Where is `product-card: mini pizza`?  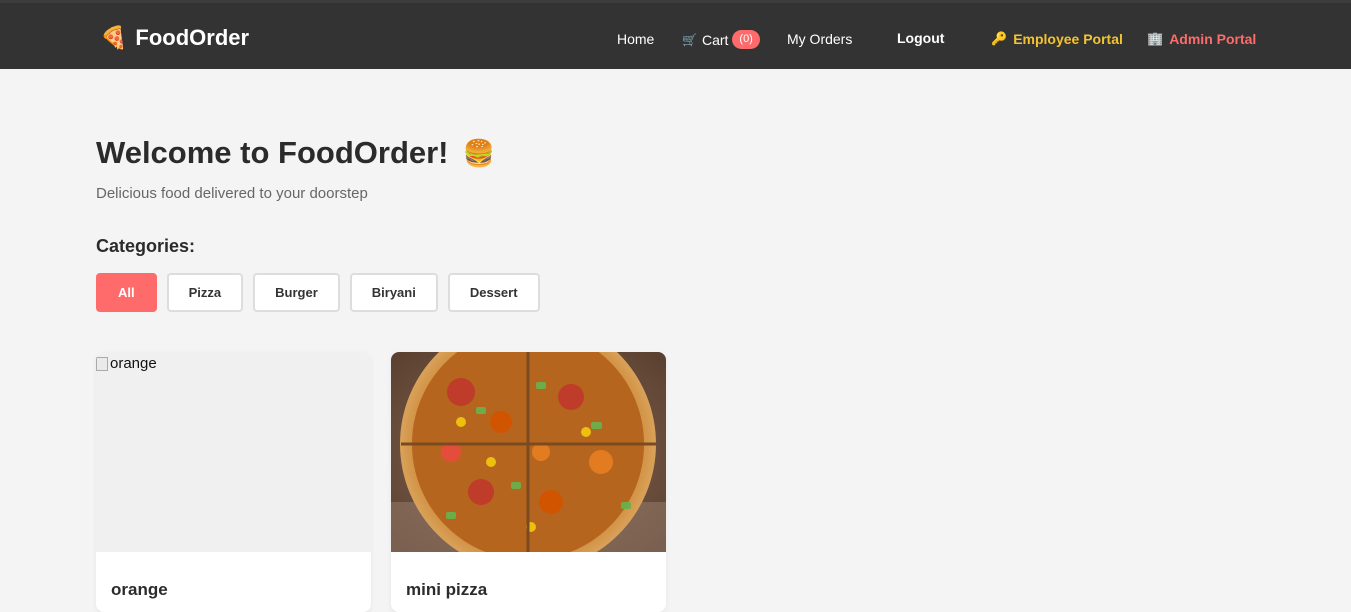 product-card: mini pizza is located at coordinates (528, 482).